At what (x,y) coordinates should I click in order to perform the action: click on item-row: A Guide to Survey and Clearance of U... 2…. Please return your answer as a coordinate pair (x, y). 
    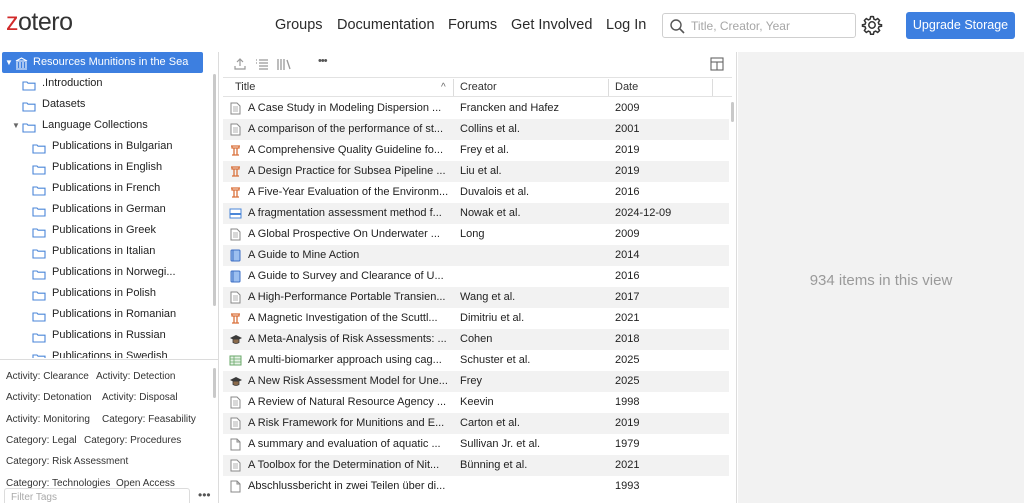
    Looking at the image, I should click on (476, 276).